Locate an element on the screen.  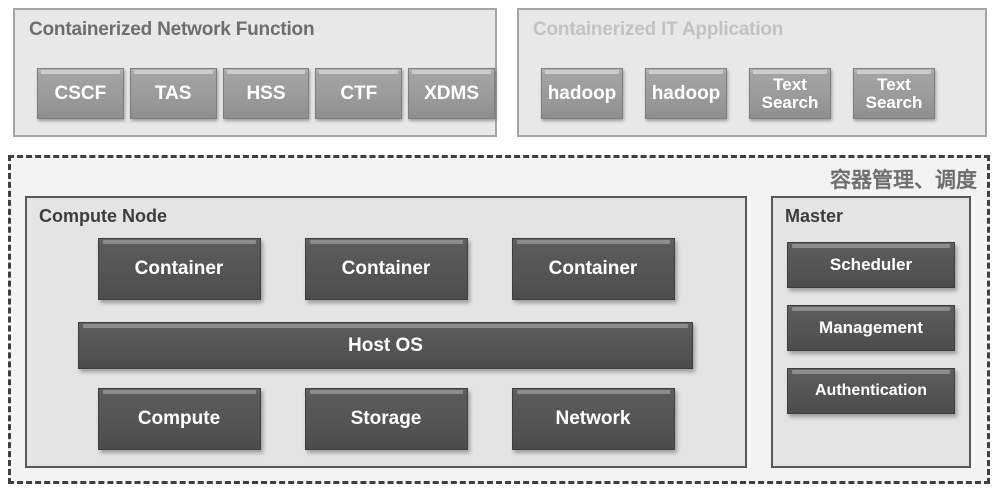
container-3-label: Container is located at coordinates (593, 269).